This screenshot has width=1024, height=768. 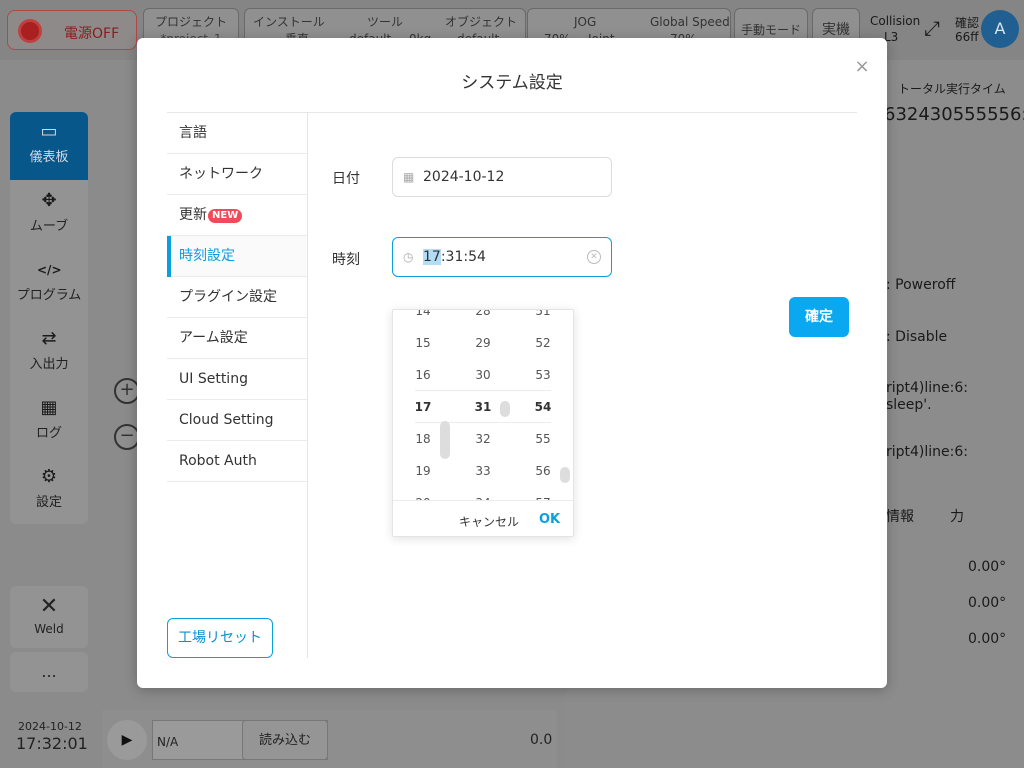 I want to click on hour-option: 19, so click(x=423, y=471).